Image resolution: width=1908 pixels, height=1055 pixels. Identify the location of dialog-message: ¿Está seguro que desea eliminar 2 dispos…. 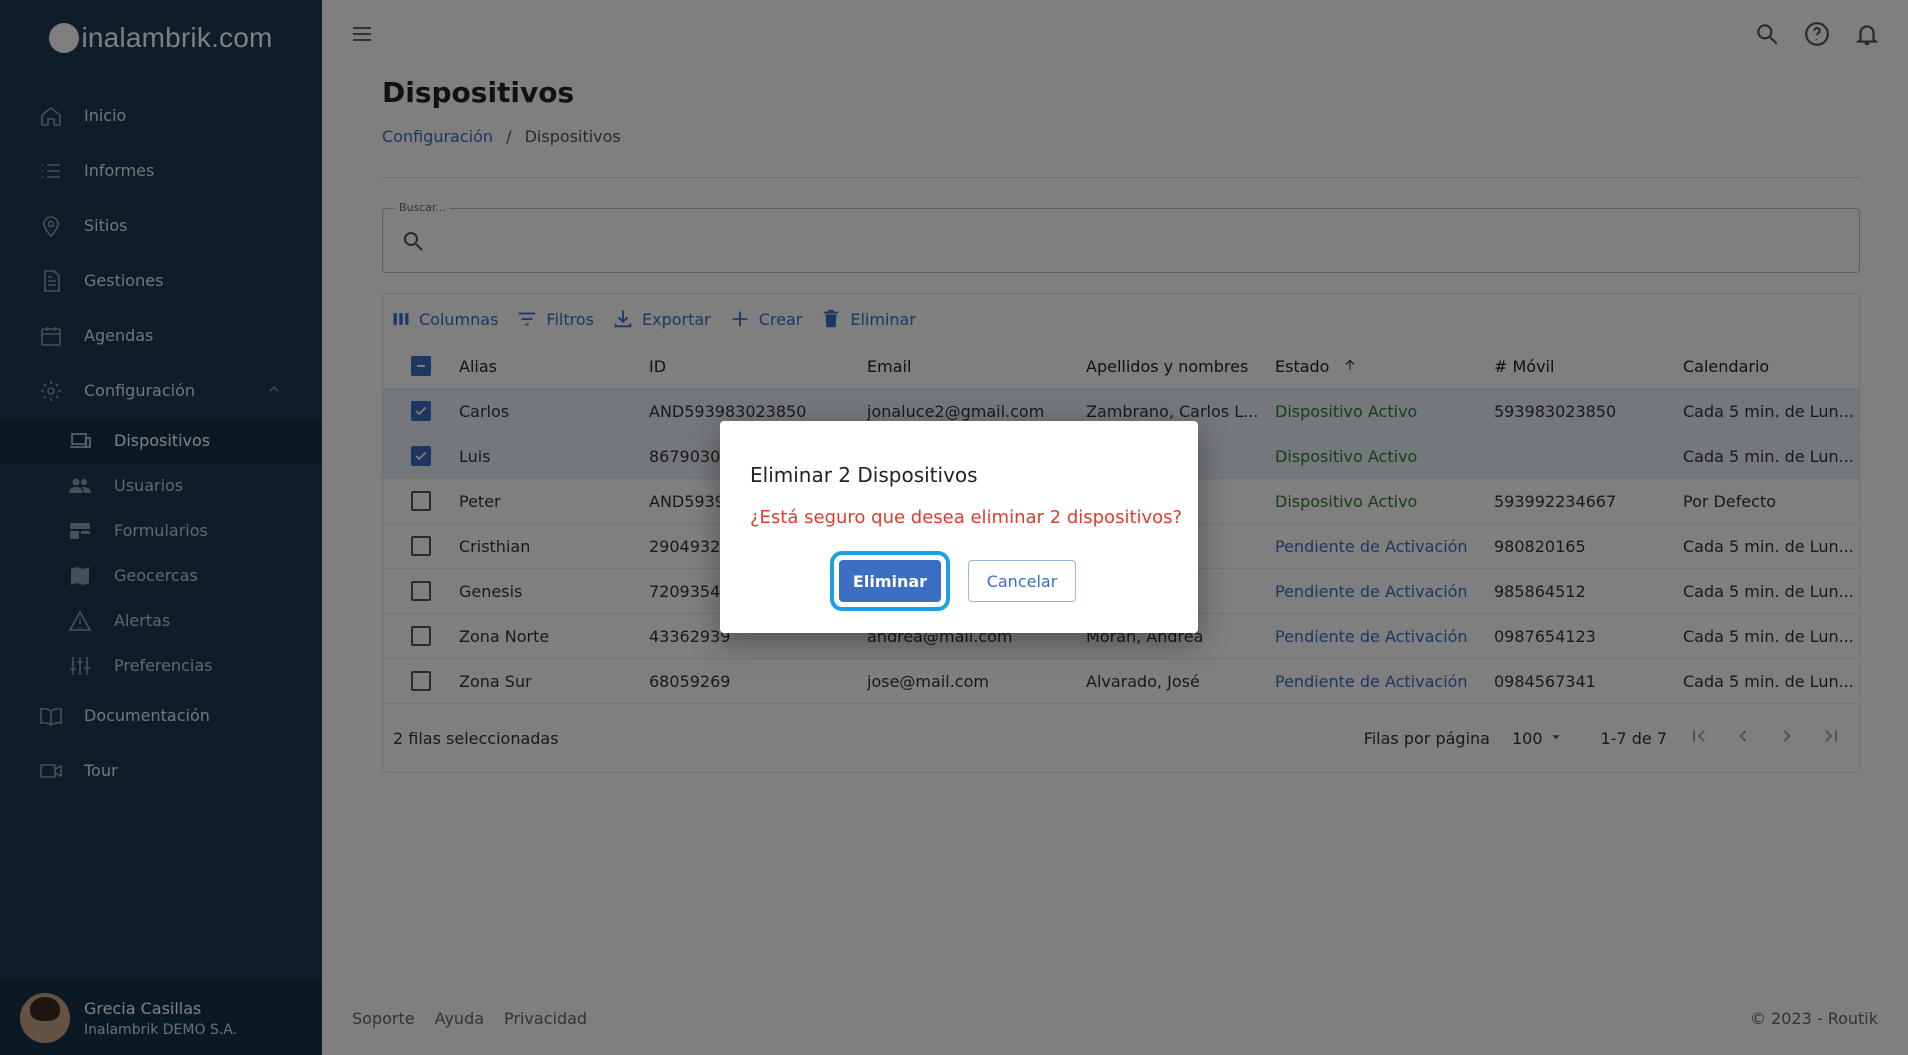
(966, 517).